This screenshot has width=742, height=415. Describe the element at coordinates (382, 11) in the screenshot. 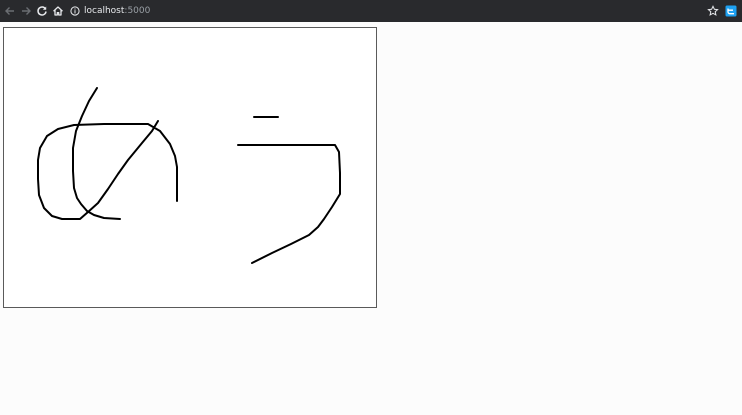

I see `address-bar: localhost:5000` at that location.